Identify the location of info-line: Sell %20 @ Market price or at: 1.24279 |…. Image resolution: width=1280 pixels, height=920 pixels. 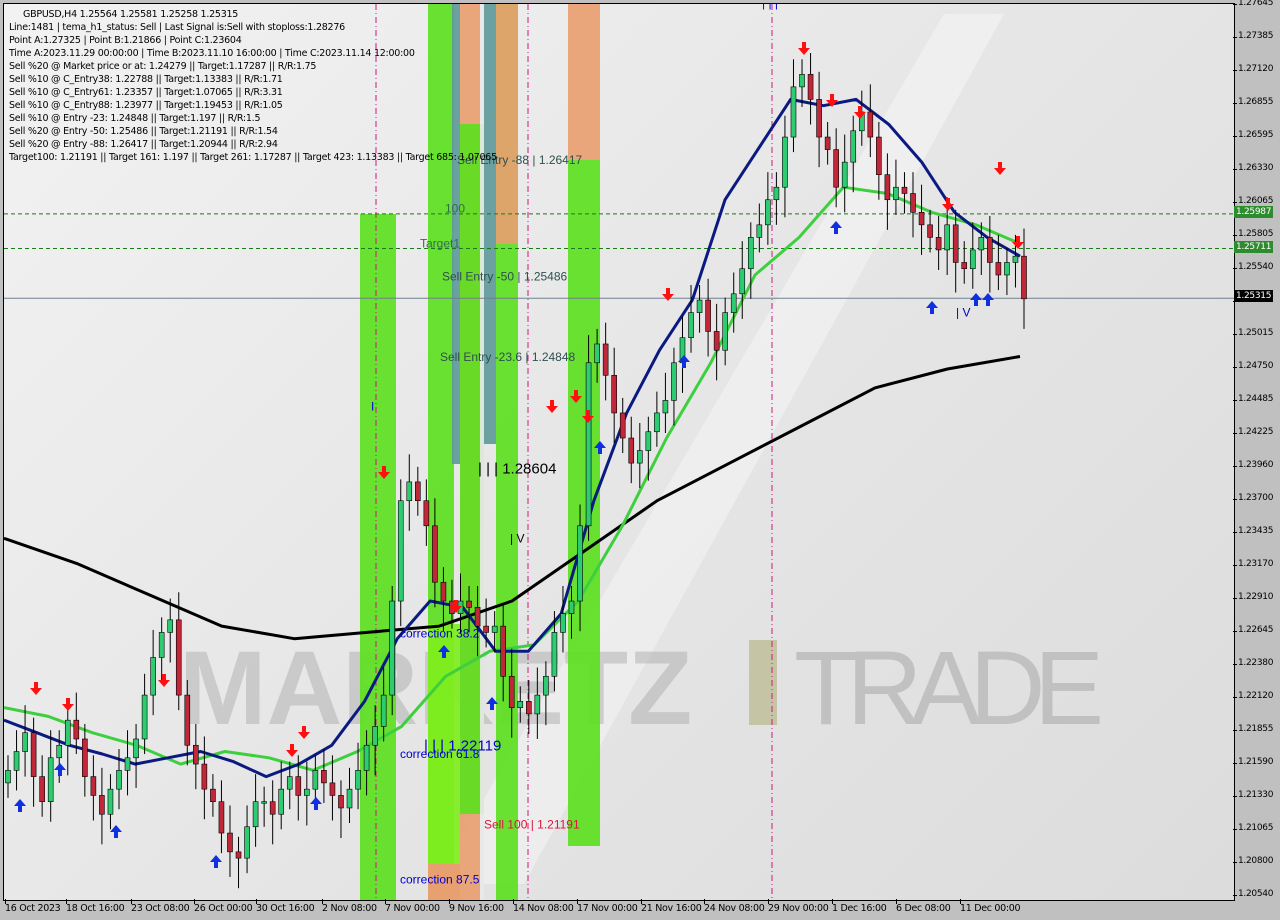
(163, 66).